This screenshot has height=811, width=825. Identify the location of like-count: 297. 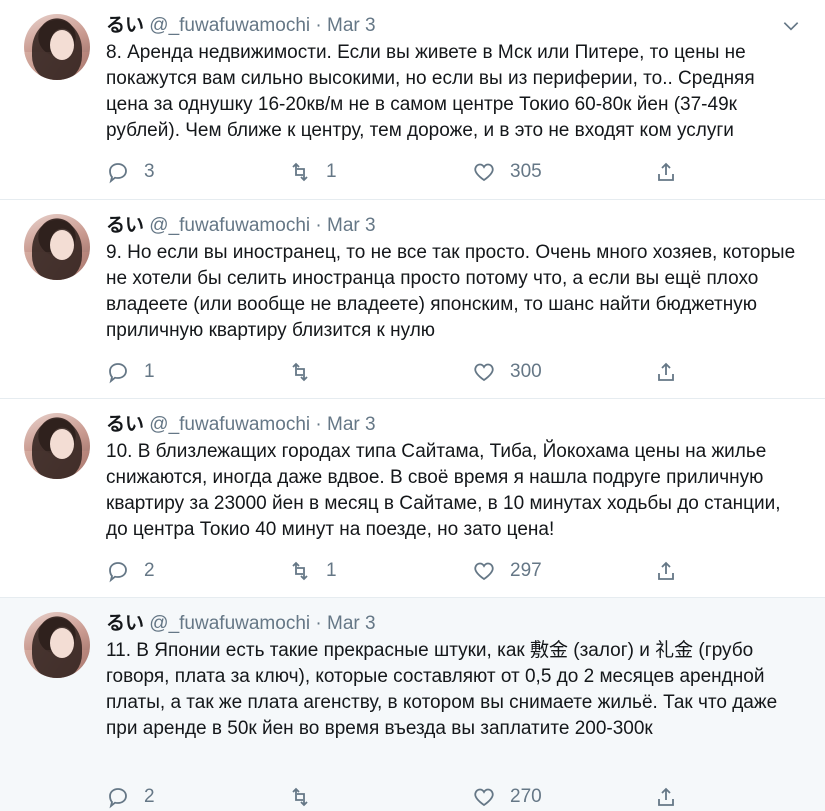
(526, 570).